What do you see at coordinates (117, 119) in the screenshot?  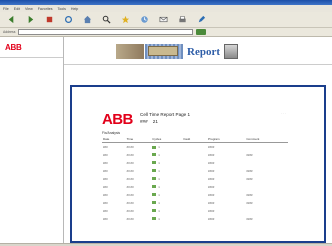 I see `report-abb-logo: ABB` at bounding box center [117, 119].